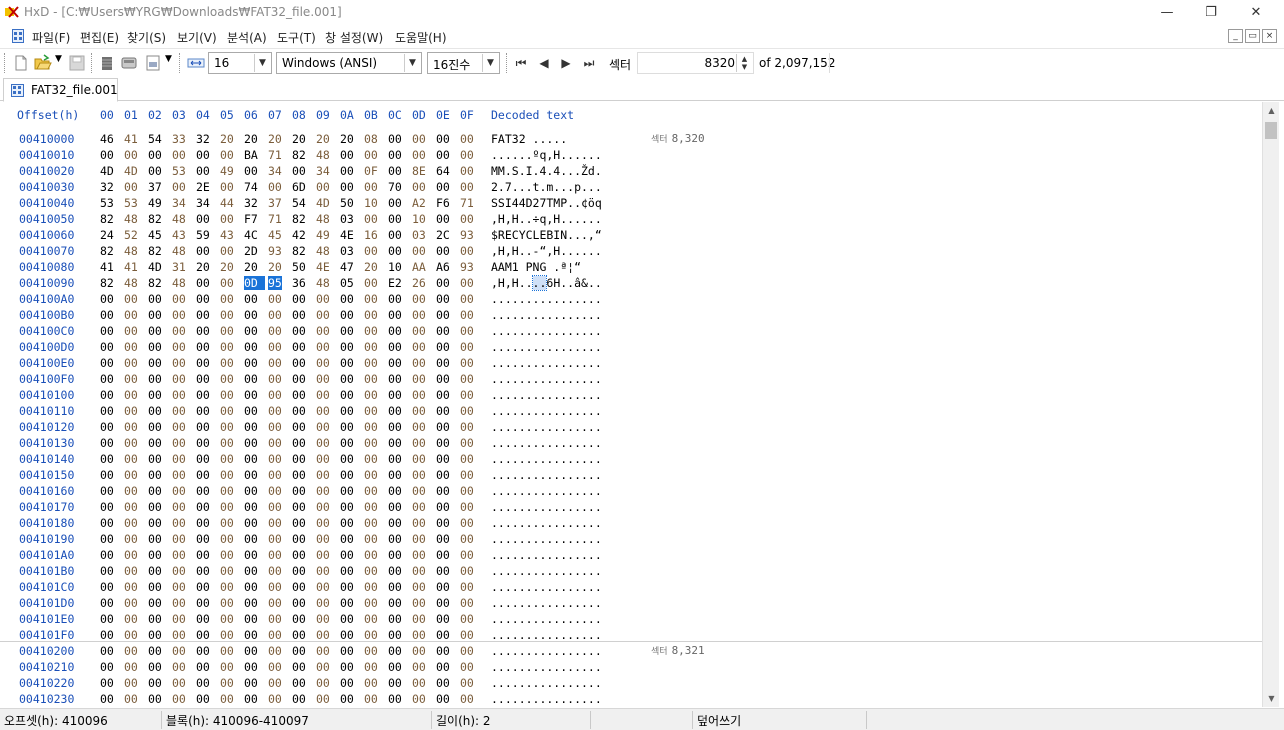  I want to click on image-icon, so click(153, 63).